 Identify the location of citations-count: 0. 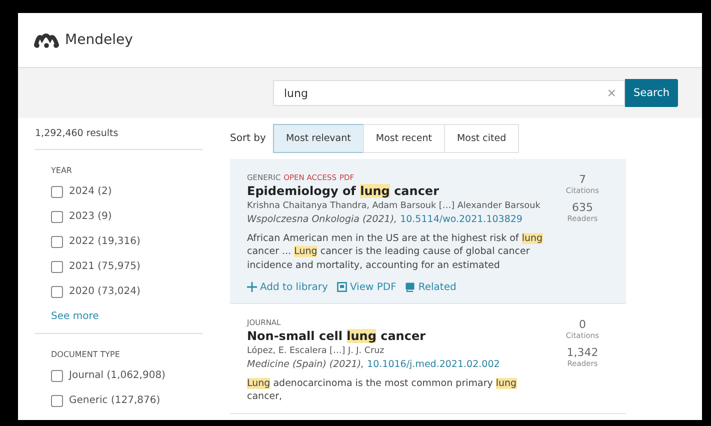
(582, 324).